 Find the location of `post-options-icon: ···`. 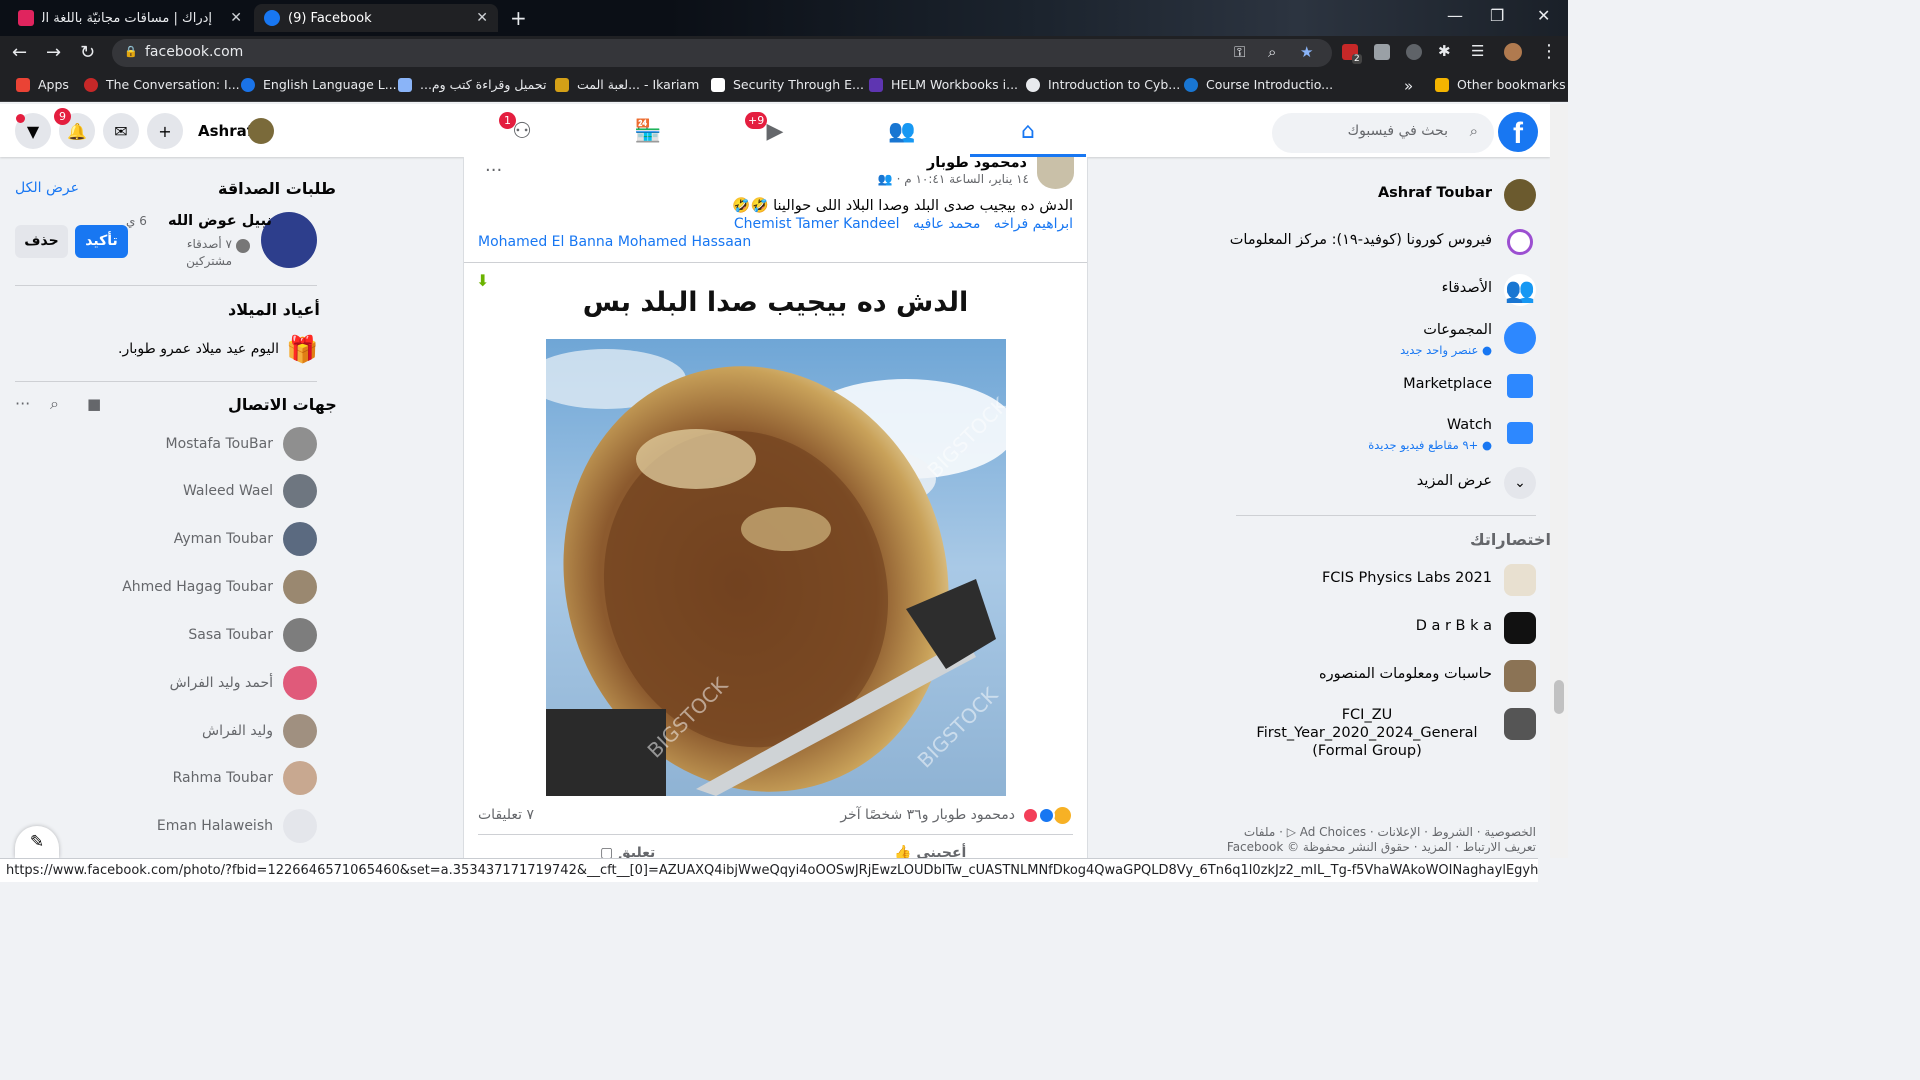

post-options-icon: ··· is located at coordinates (493, 170).